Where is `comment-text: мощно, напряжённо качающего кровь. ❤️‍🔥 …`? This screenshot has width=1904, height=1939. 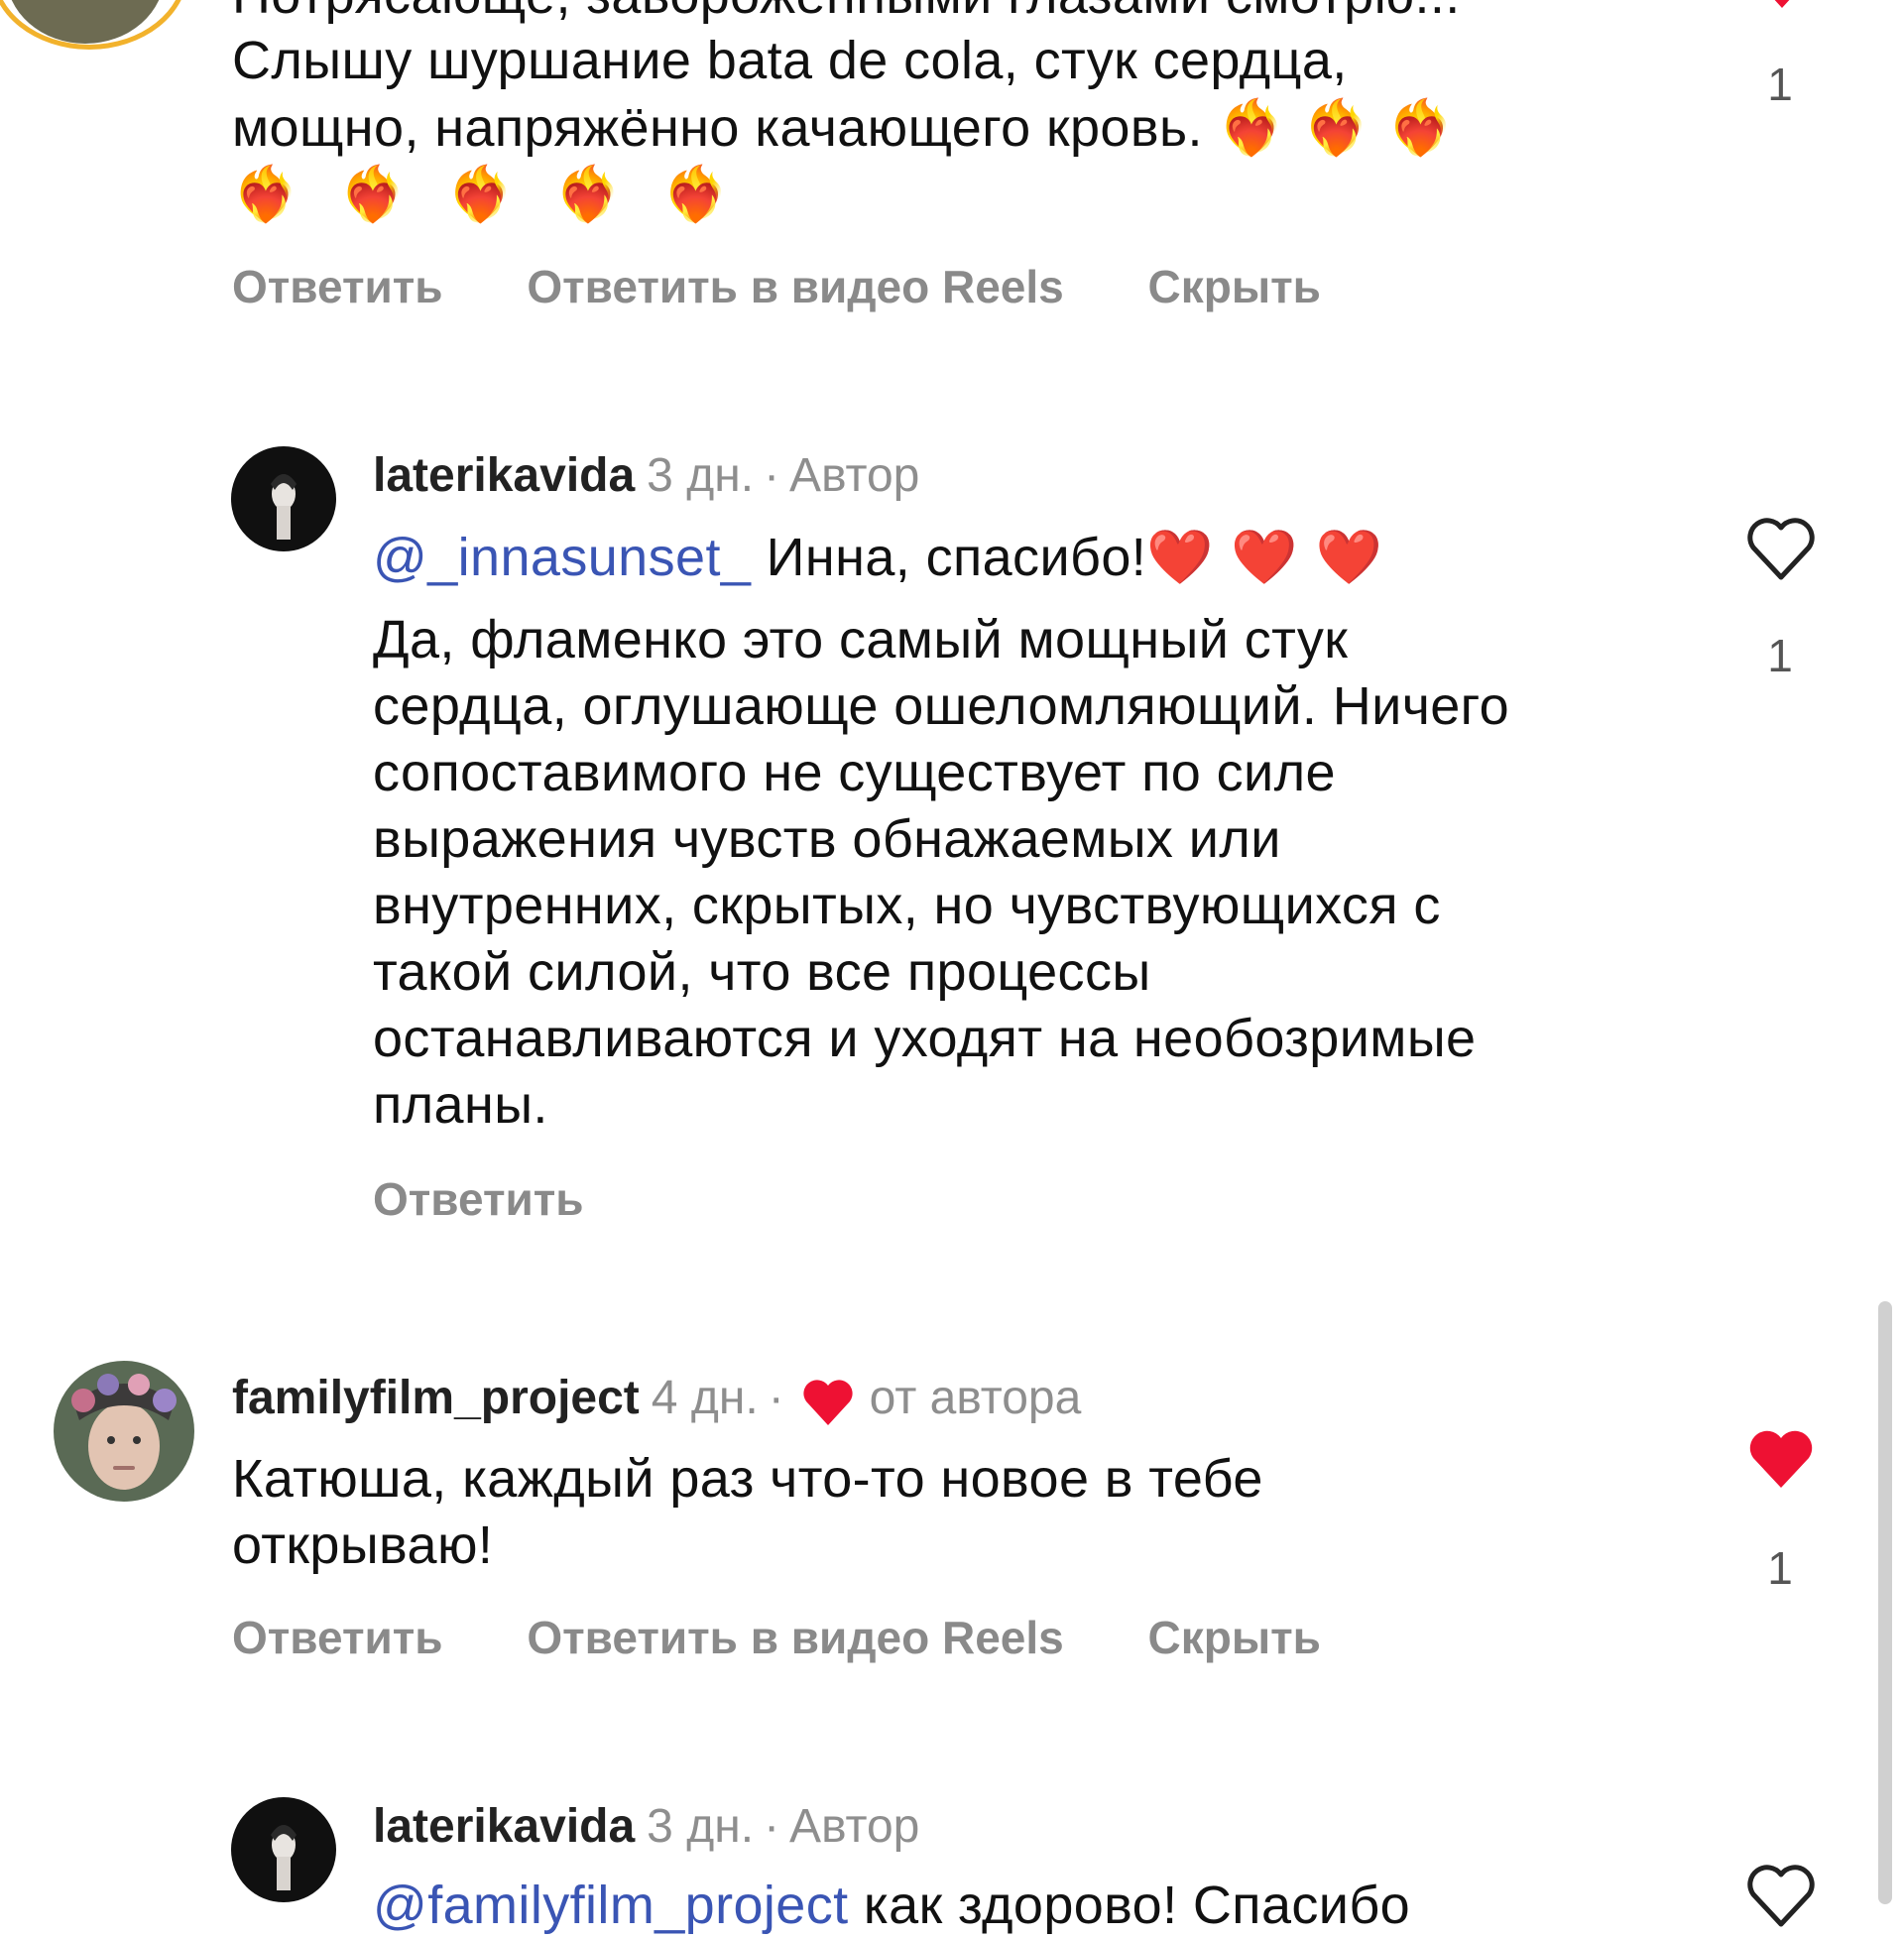 comment-text: мощно, напряжённо качающего кровь. ❤️‍🔥 … is located at coordinates (843, 128).